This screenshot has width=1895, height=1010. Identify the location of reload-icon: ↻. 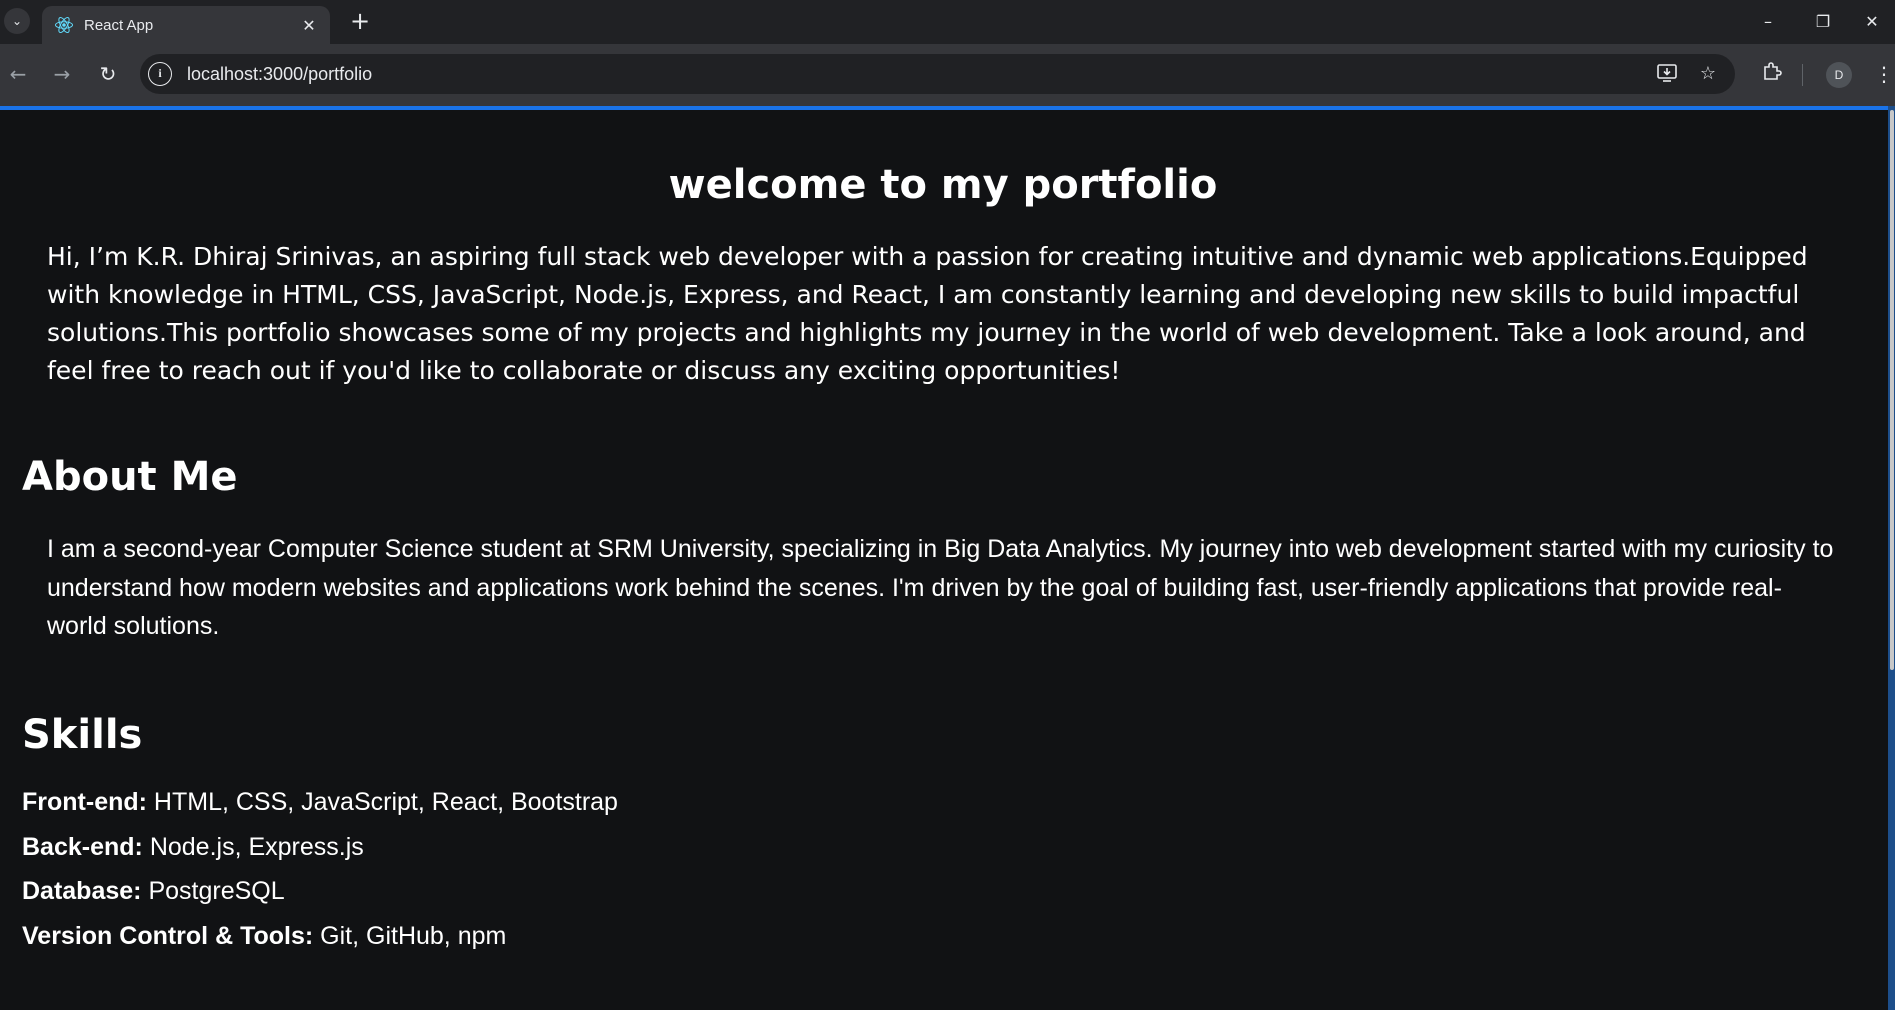
(108, 74).